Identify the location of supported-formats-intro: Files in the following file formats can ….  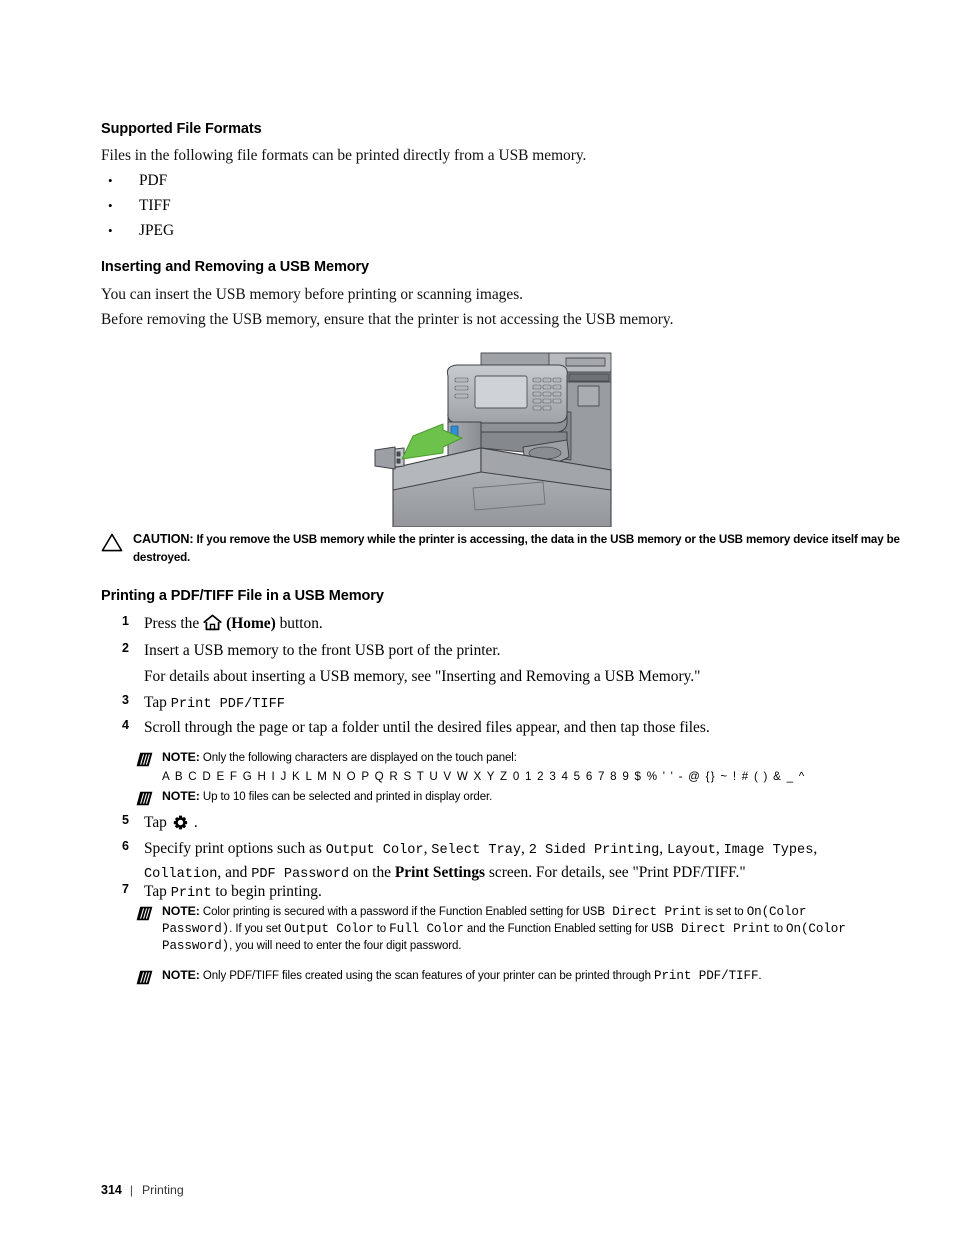
(344, 155).